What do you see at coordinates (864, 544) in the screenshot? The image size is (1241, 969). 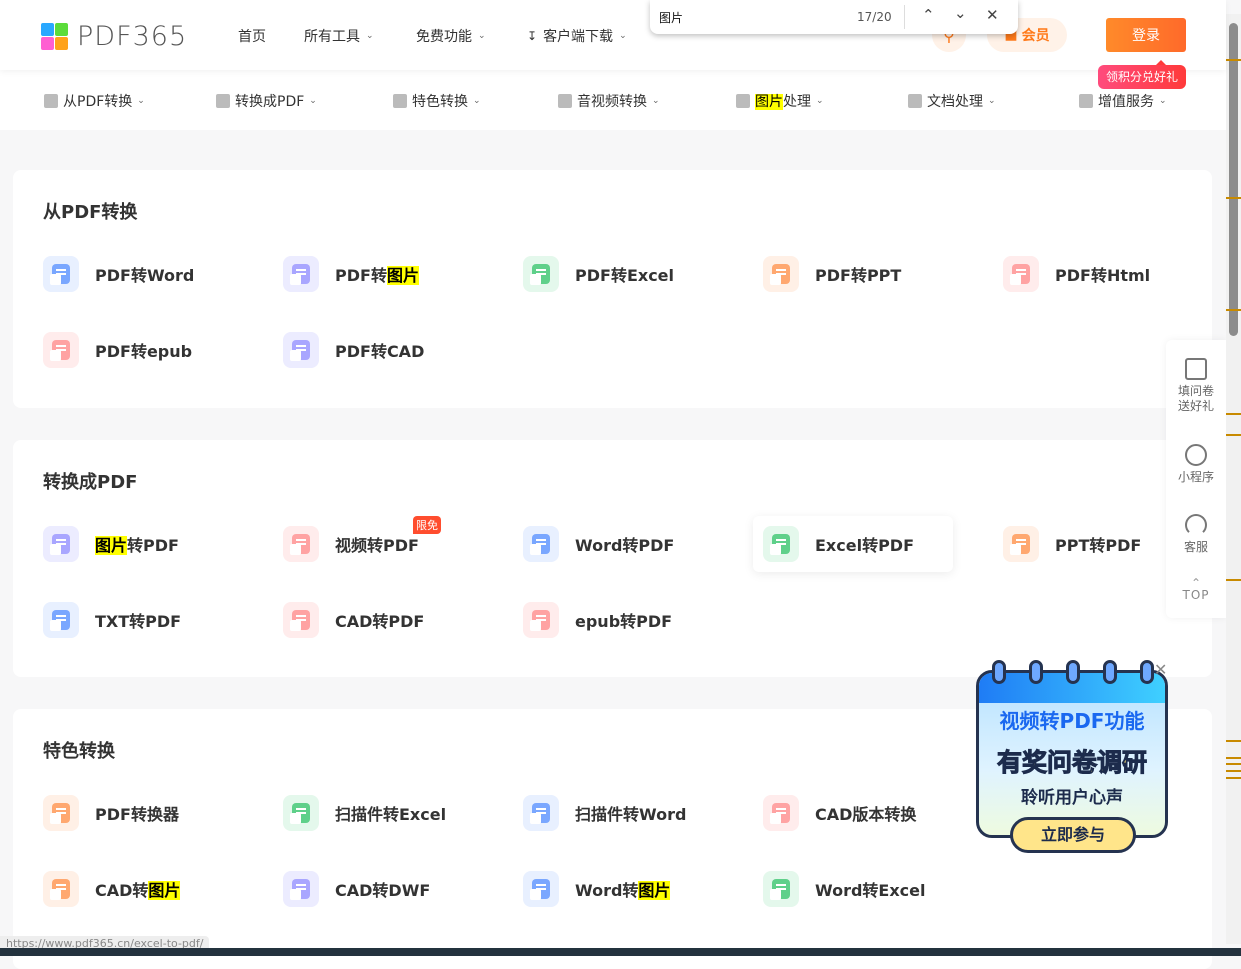 I see `tool-label: Excel转PDF` at bounding box center [864, 544].